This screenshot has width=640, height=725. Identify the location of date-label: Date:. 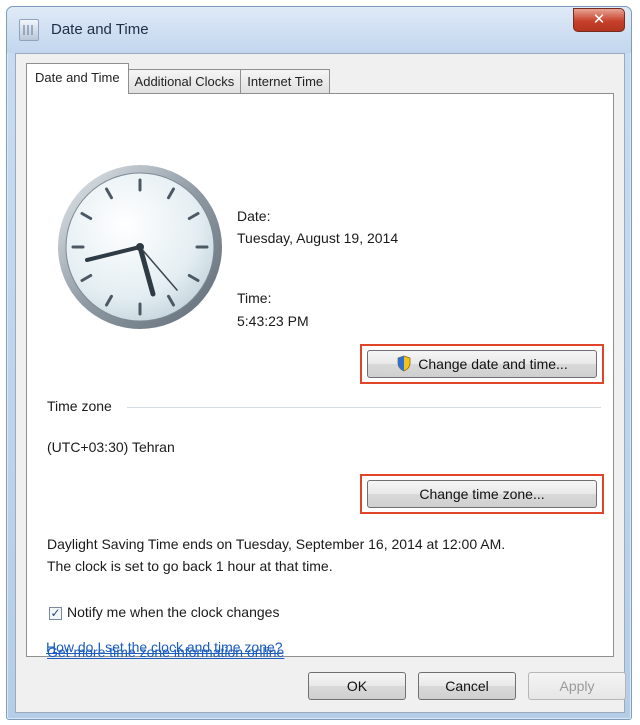
(254, 216).